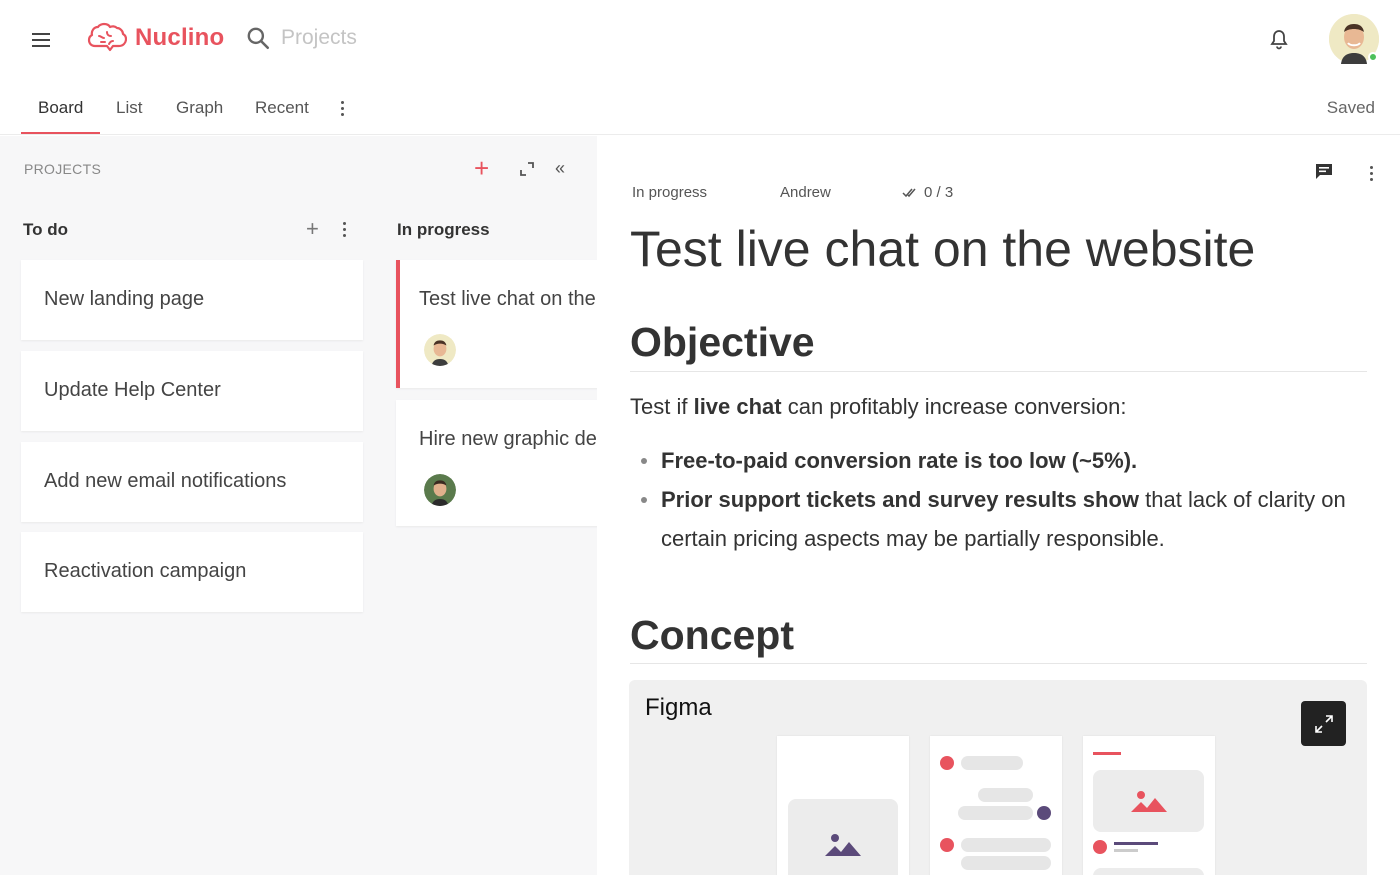 This screenshot has width=1400, height=875. What do you see at coordinates (282, 108) in the screenshot?
I see `tab-recent: Recent` at bounding box center [282, 108].